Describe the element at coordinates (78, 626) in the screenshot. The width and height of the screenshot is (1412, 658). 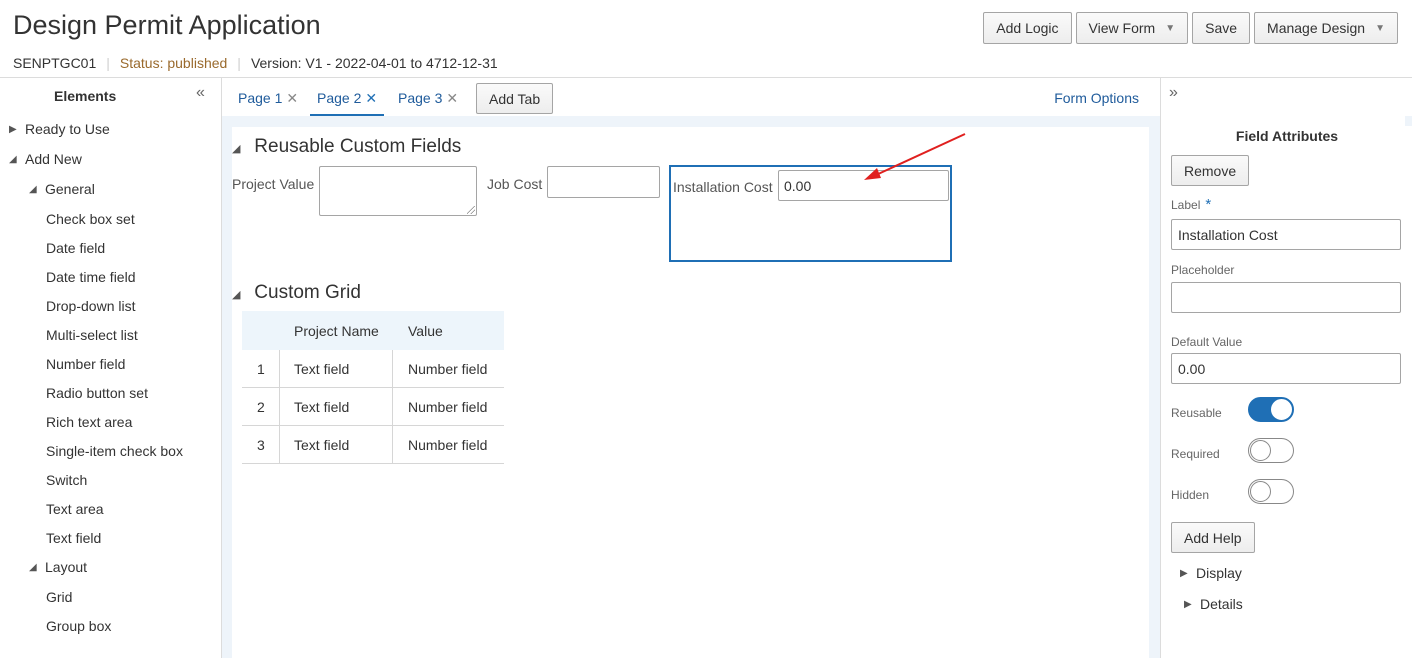
I see `element-group-box: Group box` at that location.